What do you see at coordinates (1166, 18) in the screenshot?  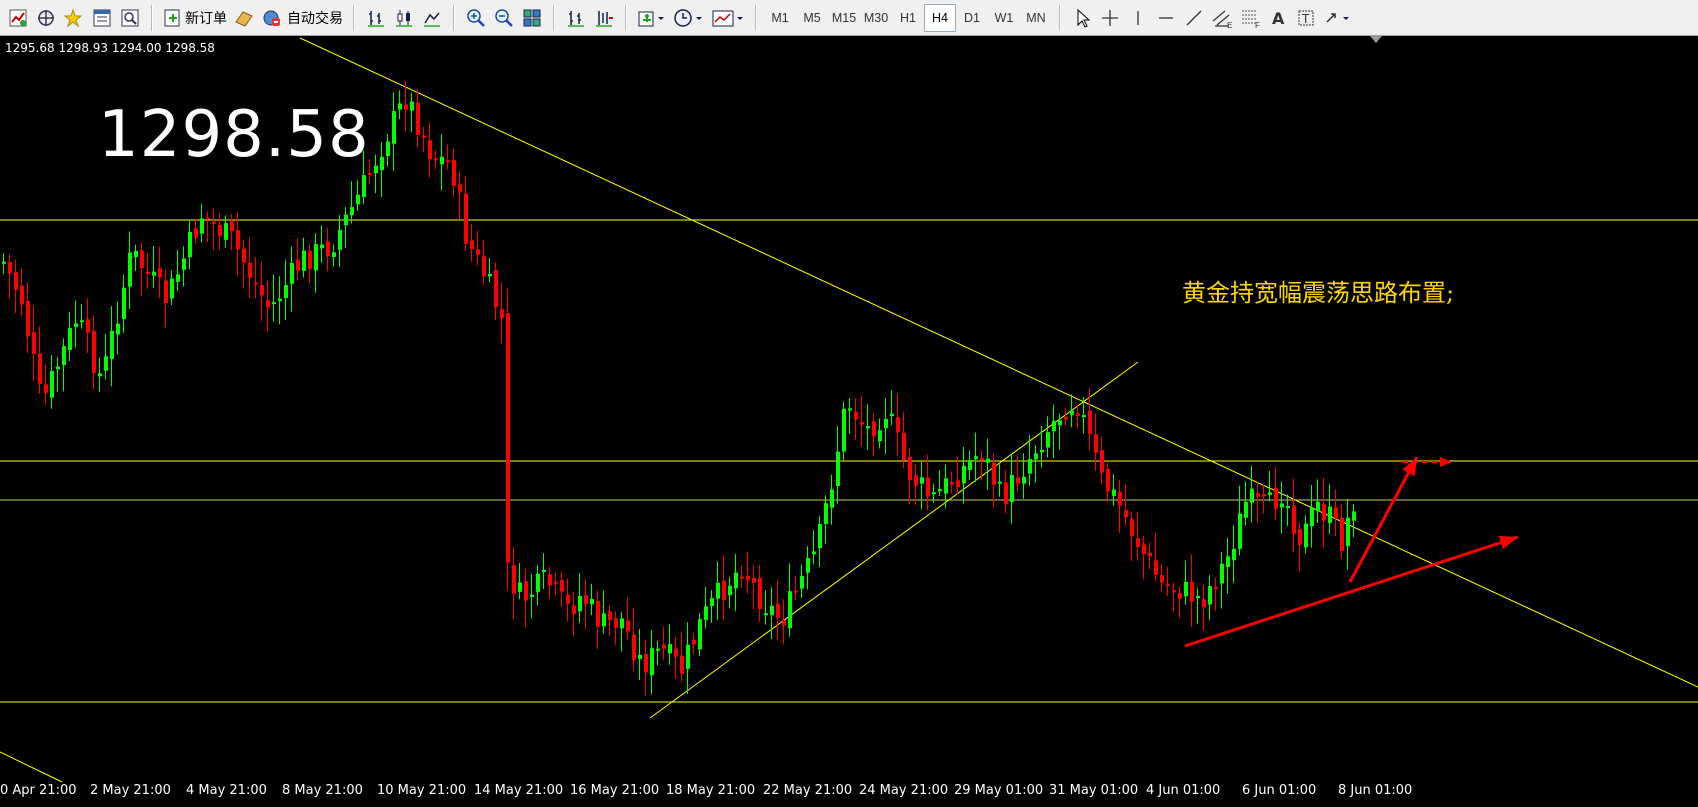 I see `horizontal-line-icon` at bounding box center [1166, 18].